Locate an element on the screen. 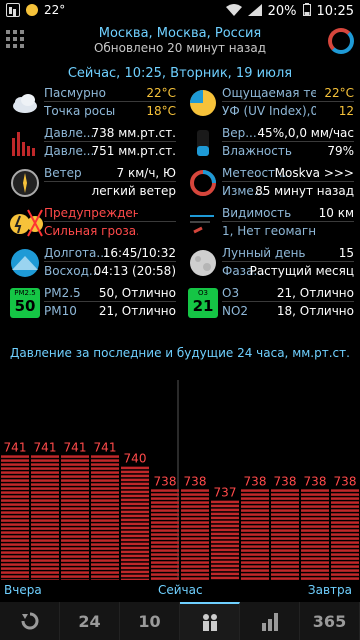  tab-365: 365 is located at coordinates (330, 621).